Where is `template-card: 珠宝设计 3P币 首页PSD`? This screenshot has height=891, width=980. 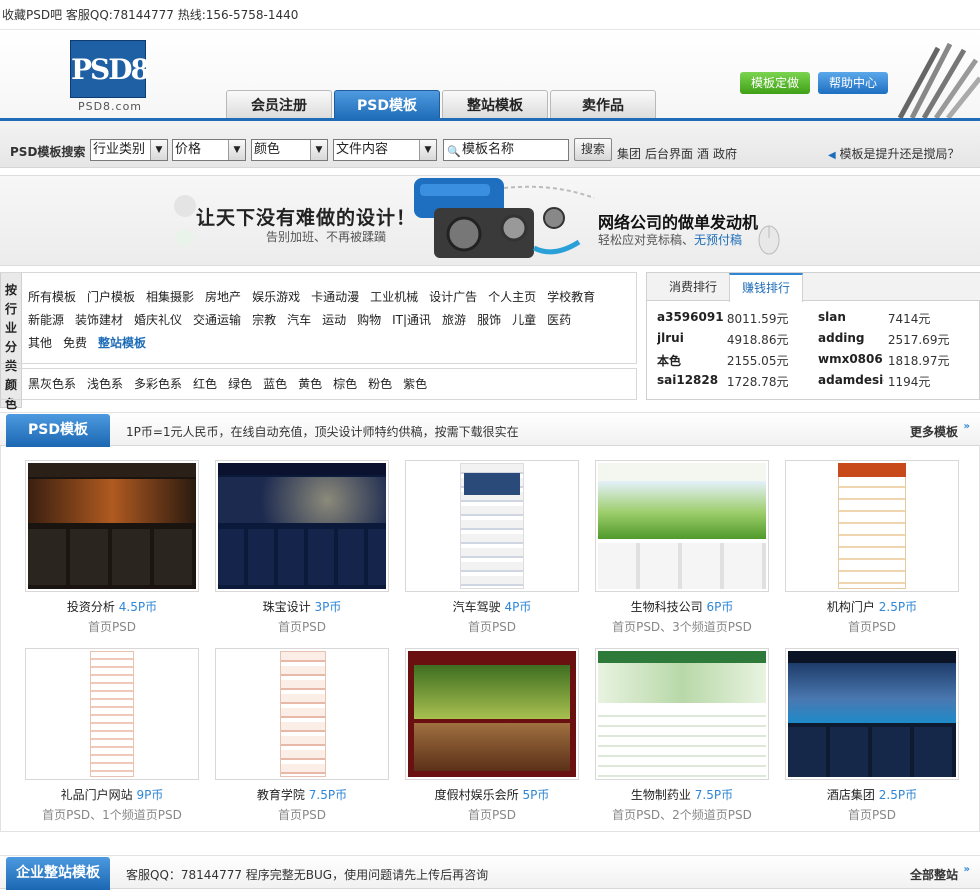 template-card: 珠宝设计 3P币 首页PSD is located at coordinates (302, 547).